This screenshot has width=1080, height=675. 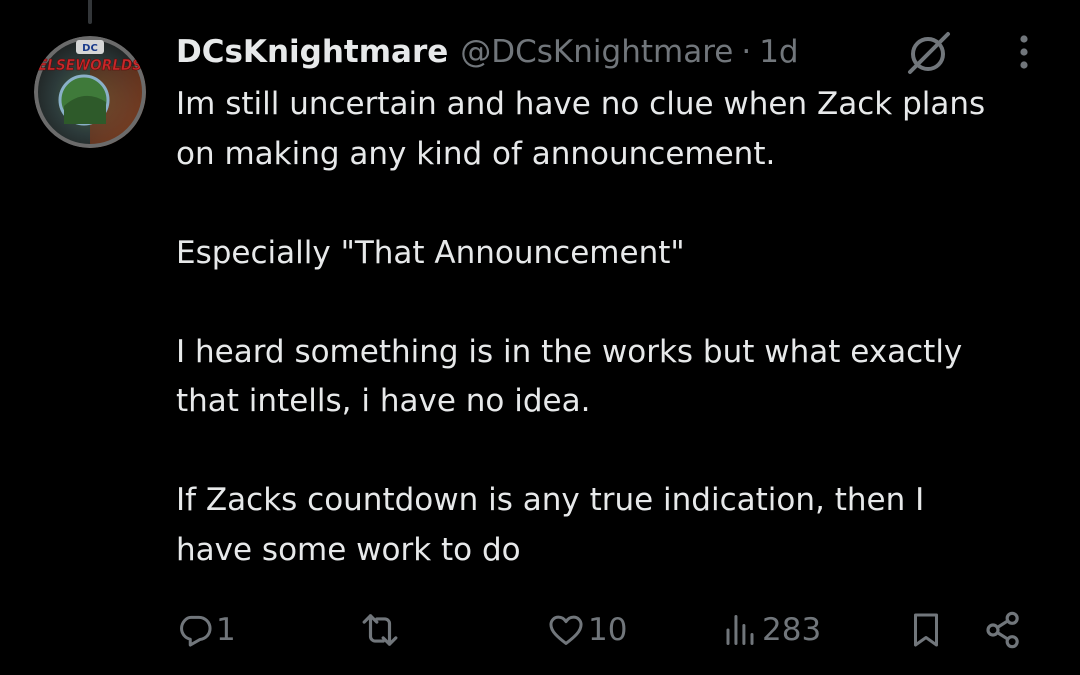 I want to click on tweet-line: have some work to do, so click(x=348, y=549).